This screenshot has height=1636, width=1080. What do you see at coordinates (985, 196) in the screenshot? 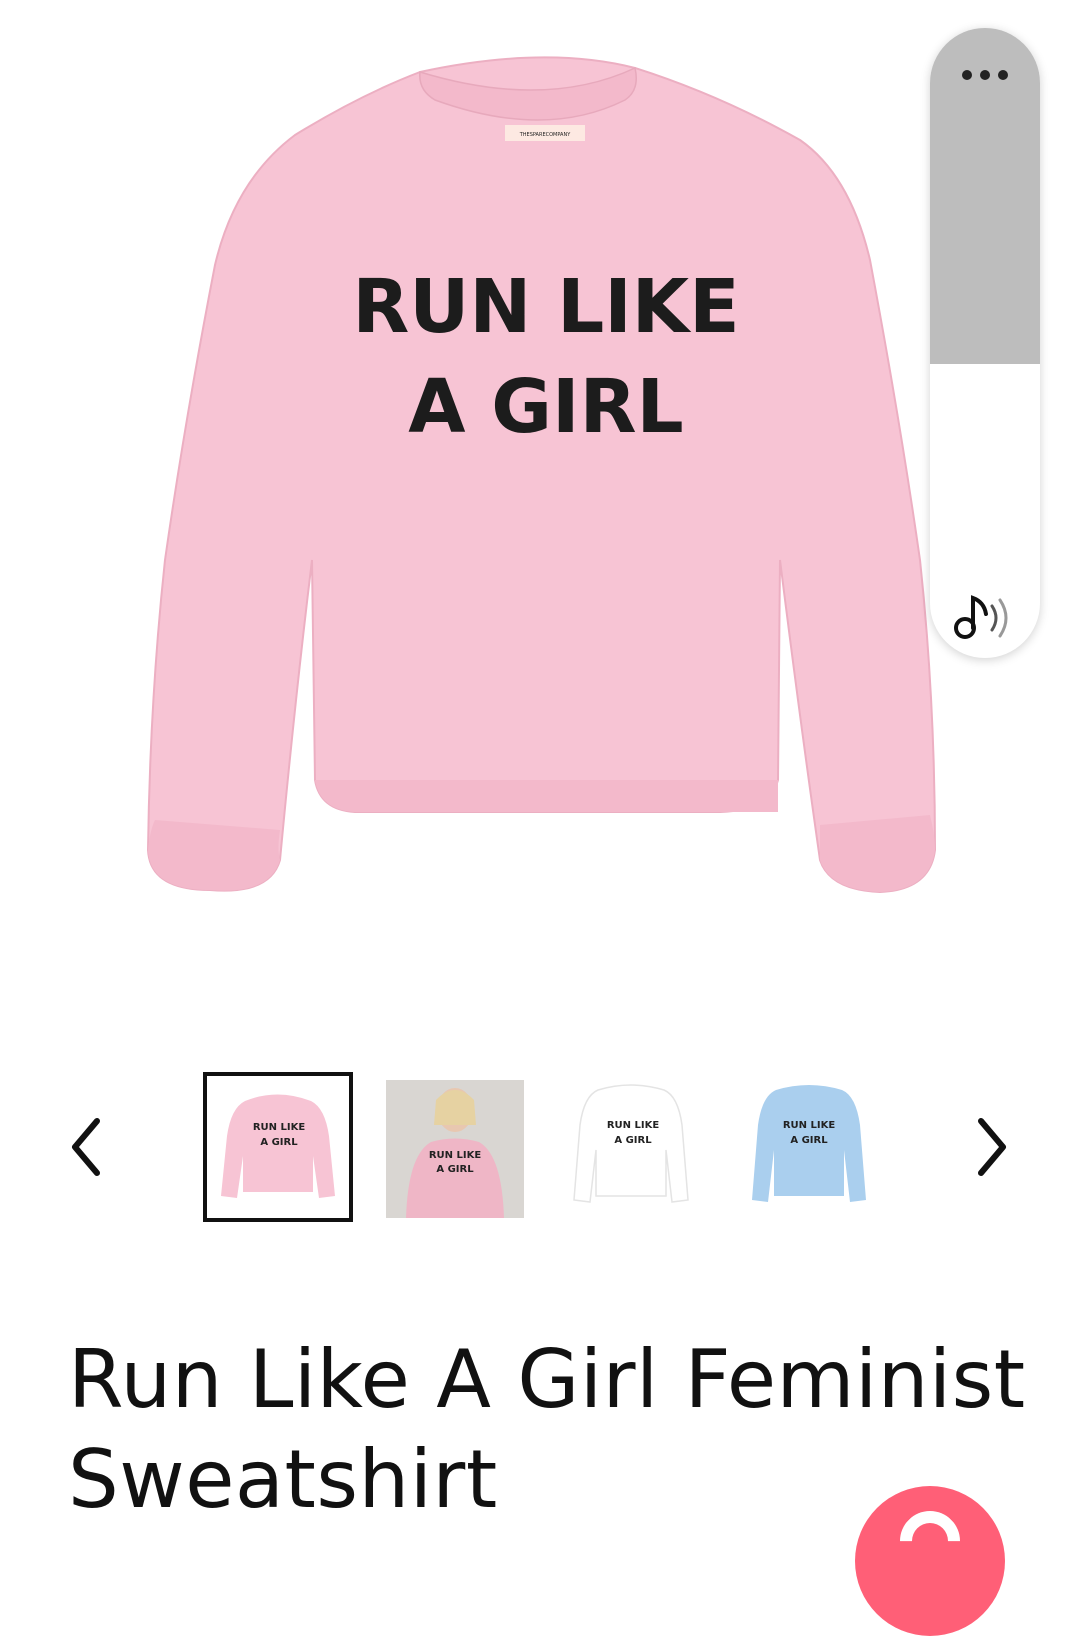
I see `widget-handle` at bounding box center [985, 196].